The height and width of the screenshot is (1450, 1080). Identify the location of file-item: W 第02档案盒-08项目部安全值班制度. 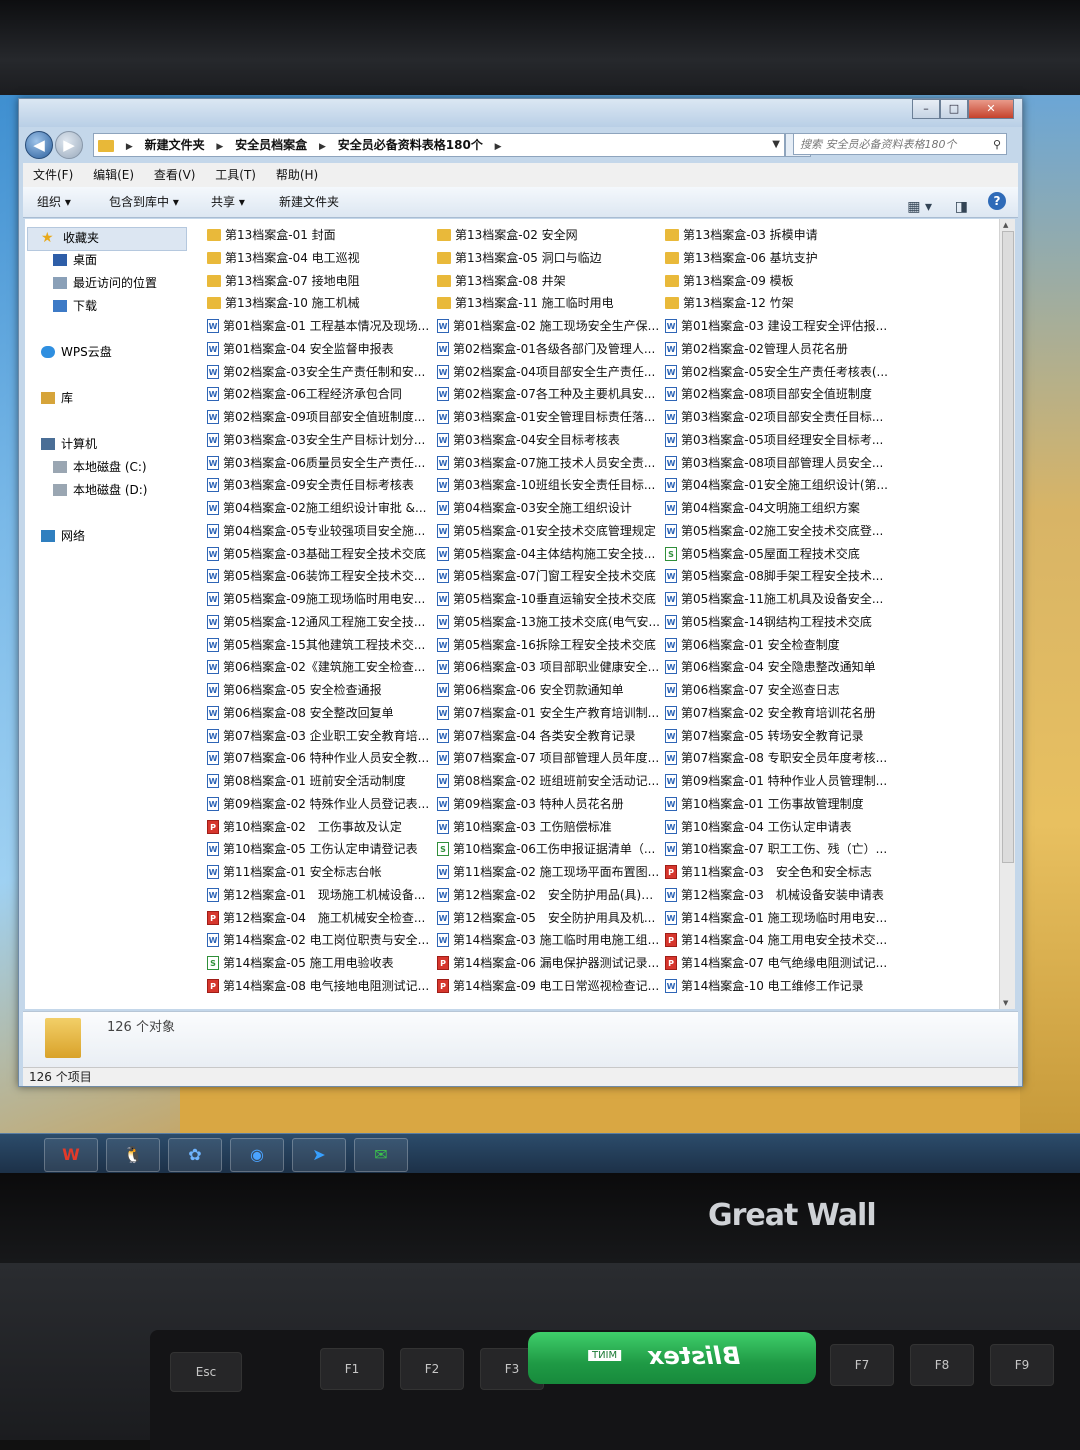
(778, 394).